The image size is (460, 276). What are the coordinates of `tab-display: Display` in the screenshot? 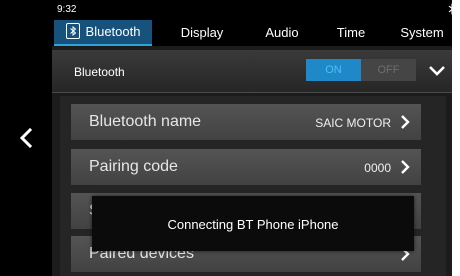 It's located at (202, 33).